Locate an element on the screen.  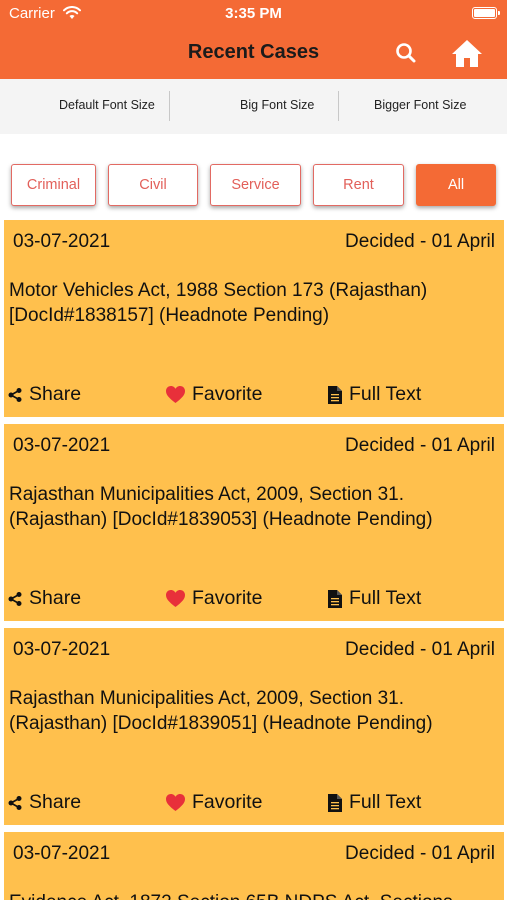
filter-service: Service is located at coordinates (255, 185).